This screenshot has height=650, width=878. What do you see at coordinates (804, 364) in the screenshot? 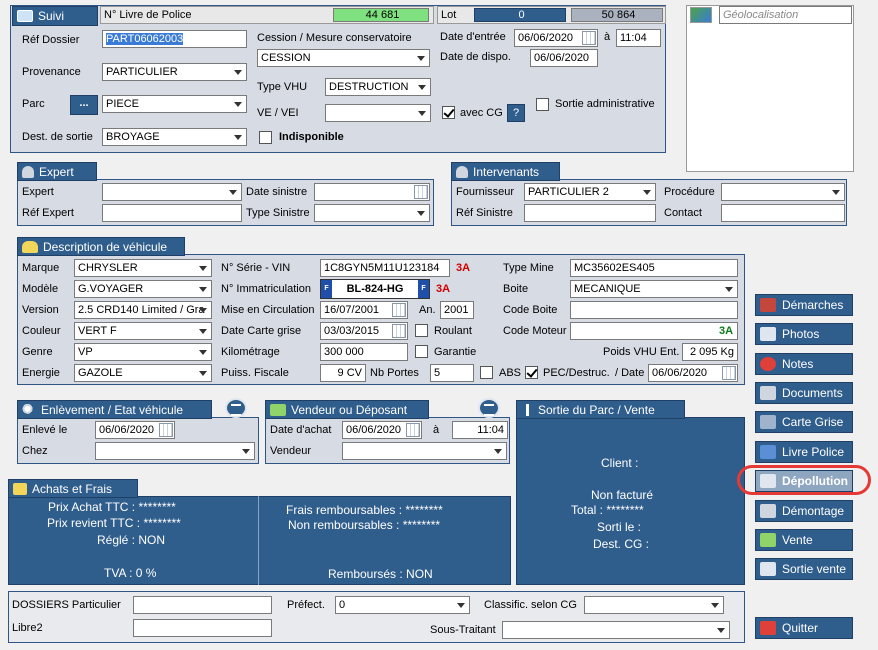
I see `notes-button: Notes` at bounding box center [804, 364].